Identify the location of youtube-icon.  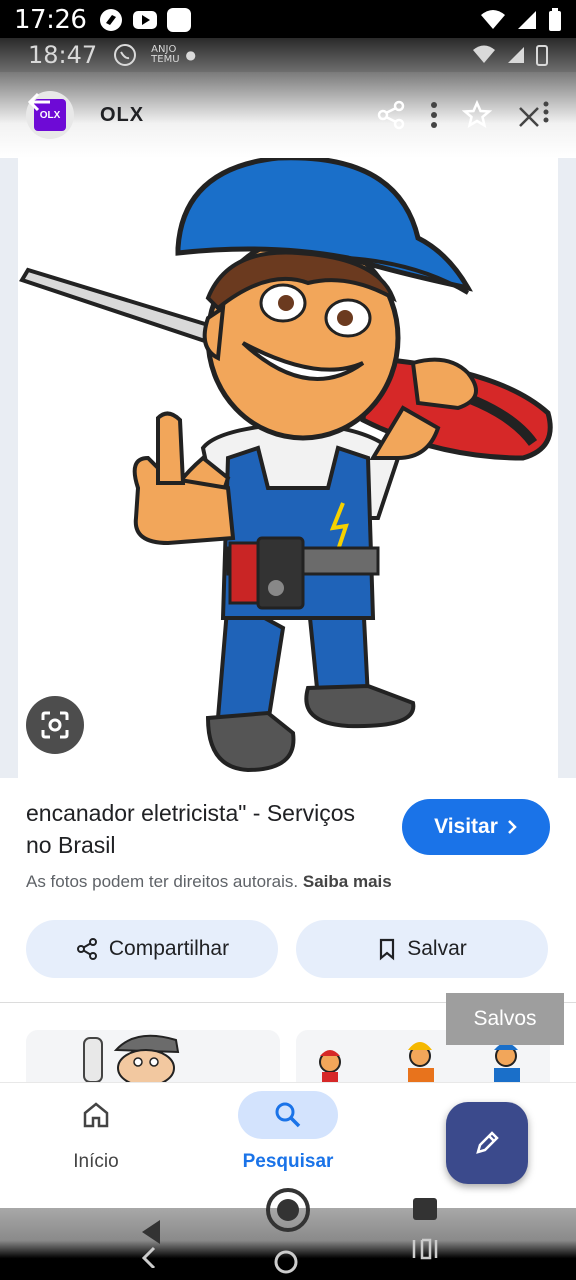
(145, 20).